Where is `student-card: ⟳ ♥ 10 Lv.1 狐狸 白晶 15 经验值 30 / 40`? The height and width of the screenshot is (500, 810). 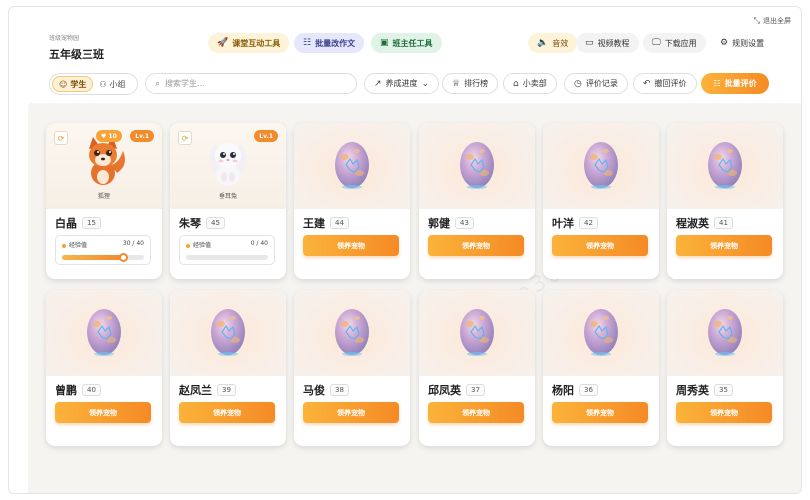 student-card: ⟳ ♥ 10 Lv.1 狐狸 白晶 15 经验值 30 / 40 is located at coordinates (104, 201).